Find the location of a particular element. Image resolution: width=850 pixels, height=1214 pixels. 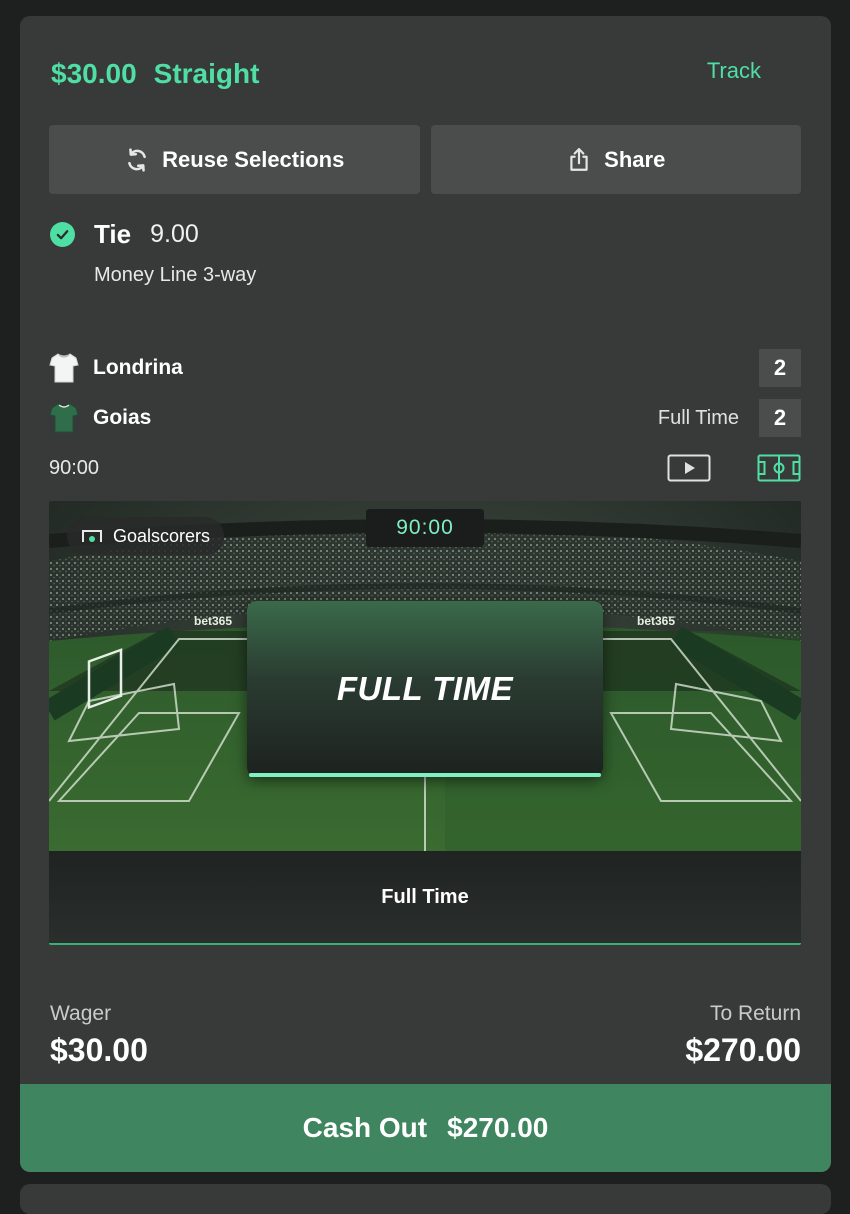

home-score: 2 is located at coordinates (780, 368).